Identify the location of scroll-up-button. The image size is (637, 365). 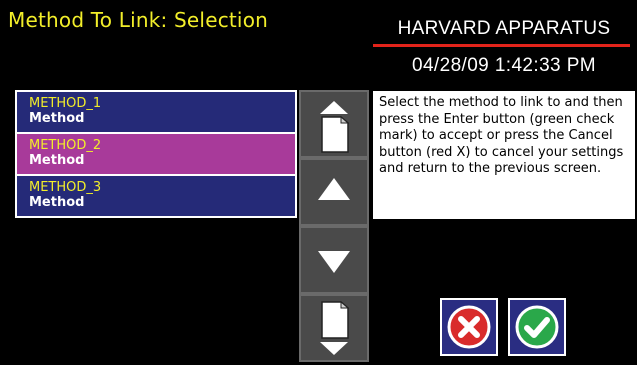
(334, 192).